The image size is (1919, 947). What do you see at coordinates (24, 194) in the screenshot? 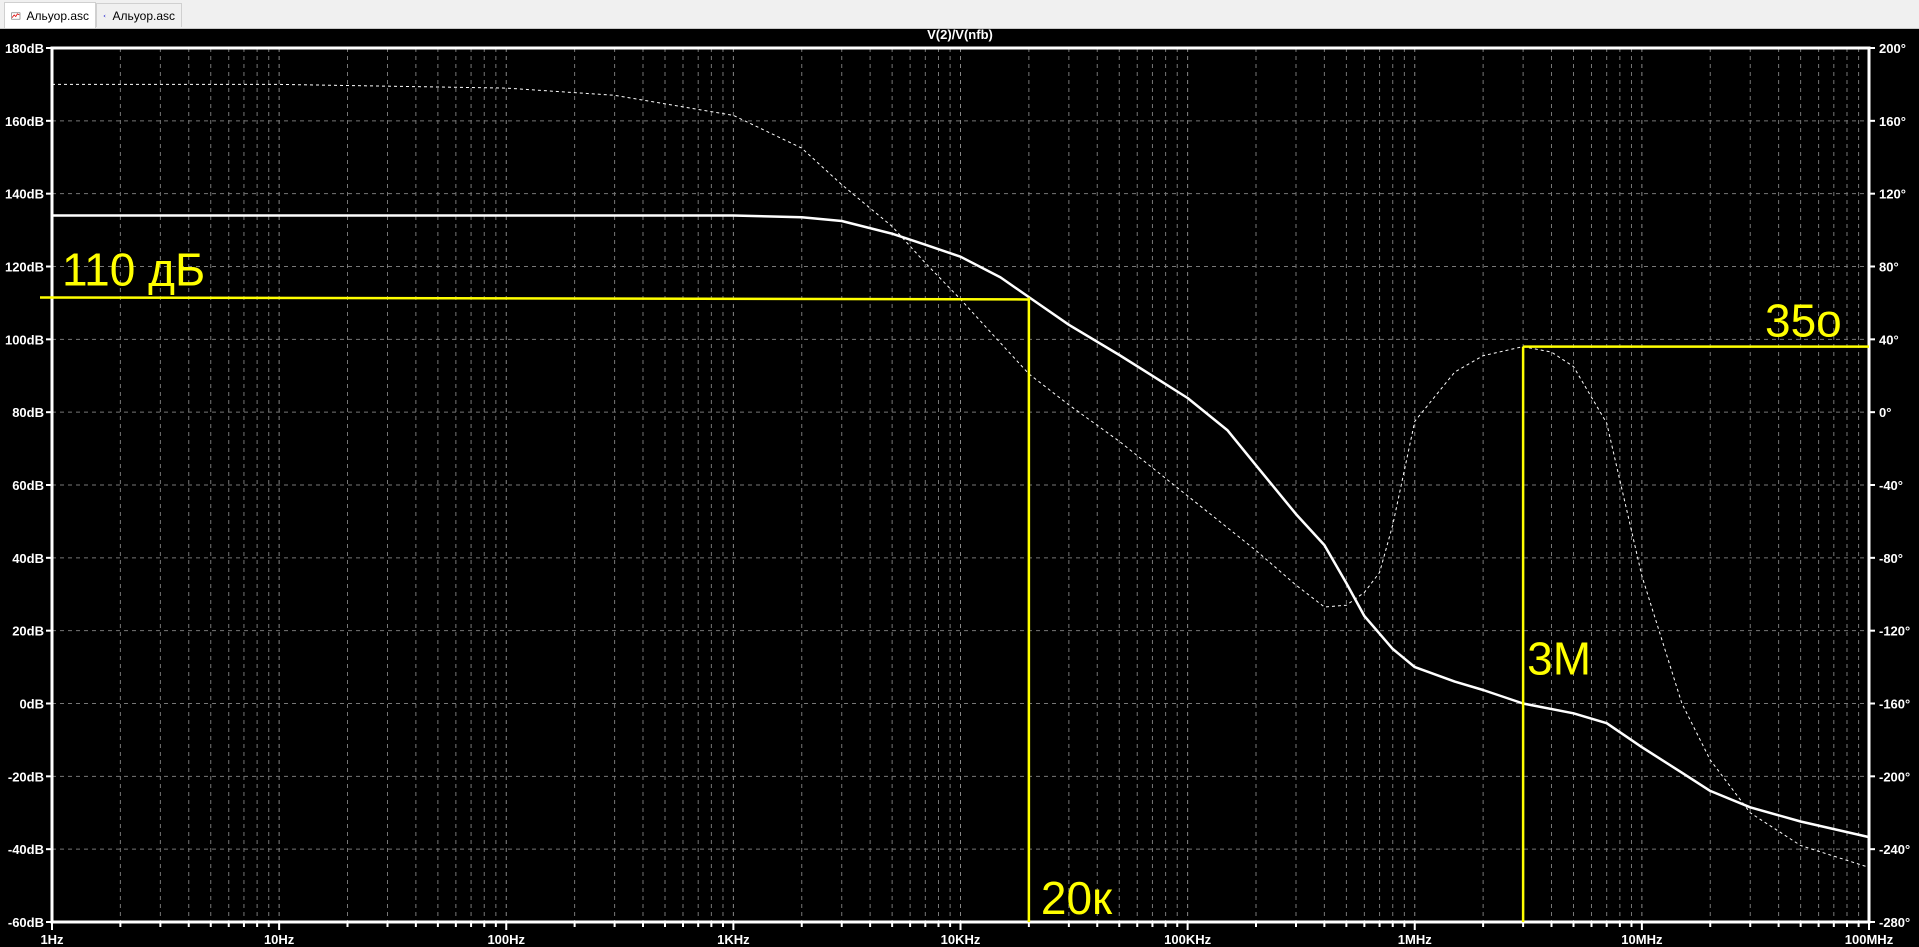
I see `y-left-tick-label: 140dB` at bounding box center [24, 194].